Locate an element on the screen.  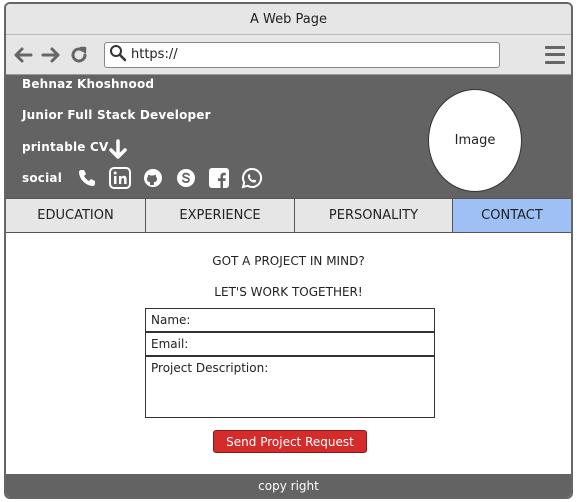
profile-image-placeholder: Image is located at coordinates (475, 140).